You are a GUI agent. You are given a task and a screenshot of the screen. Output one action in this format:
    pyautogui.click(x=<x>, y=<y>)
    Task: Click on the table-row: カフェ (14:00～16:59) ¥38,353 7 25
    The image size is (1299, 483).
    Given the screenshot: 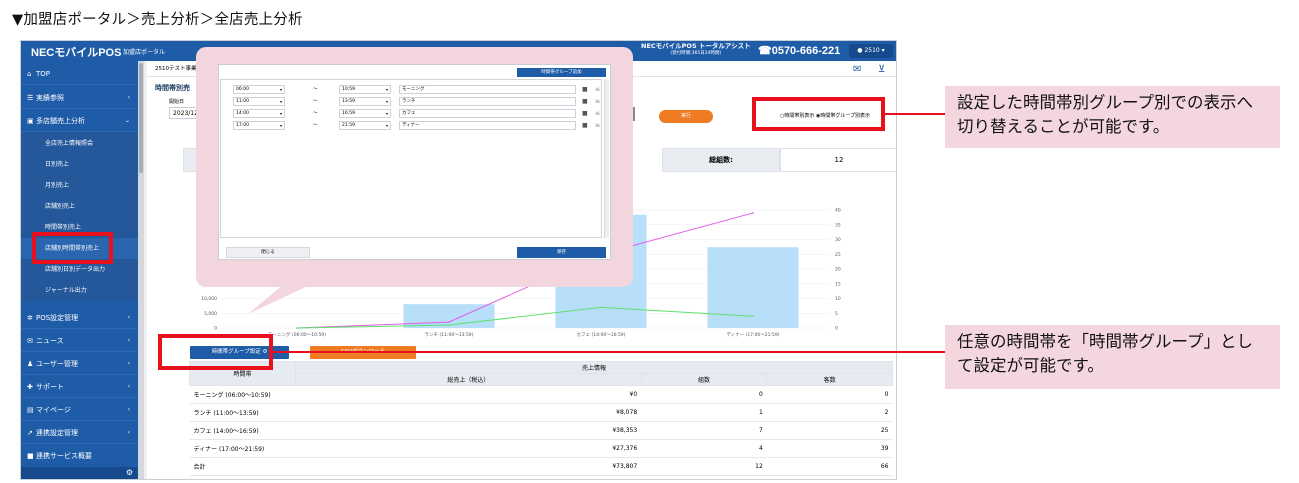 What is the action you would take?
    pyautogui.click(x=541, y=430)
    